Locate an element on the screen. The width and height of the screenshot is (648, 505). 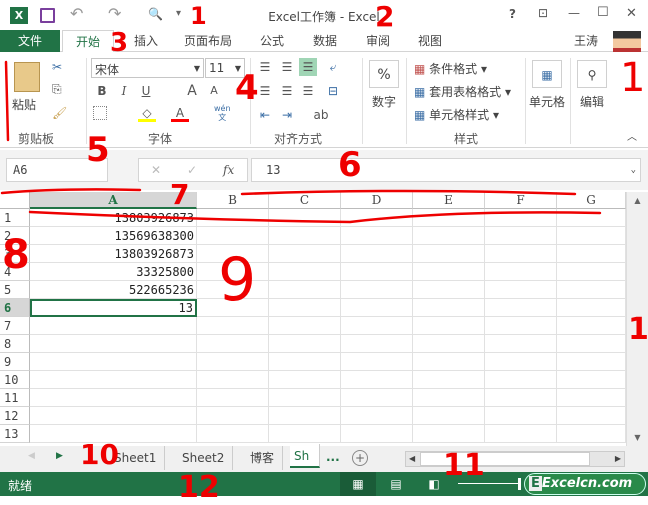
cell-F13 is located at coordinates (521, 434).